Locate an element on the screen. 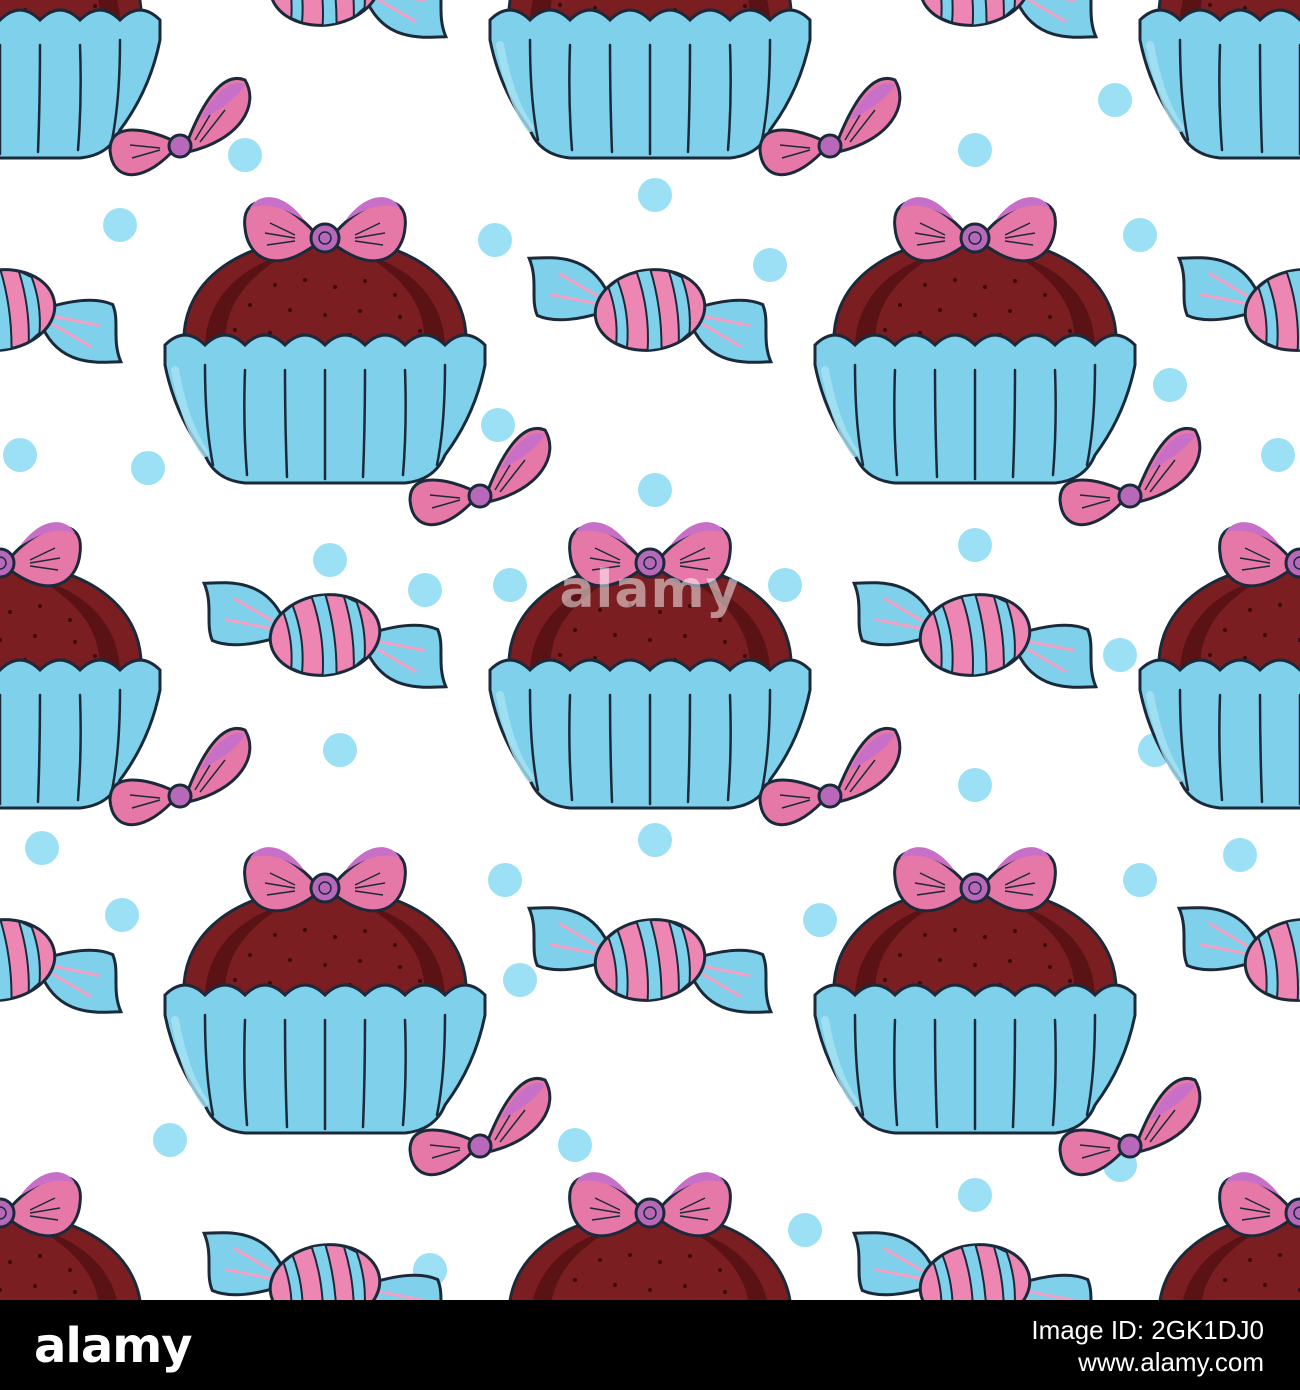 The height and width of the screenshot is (1390, 1300). footer-info: Image ID: 2GK1DJ0 www.alamy.com is located at coordinates (1147, 1346).